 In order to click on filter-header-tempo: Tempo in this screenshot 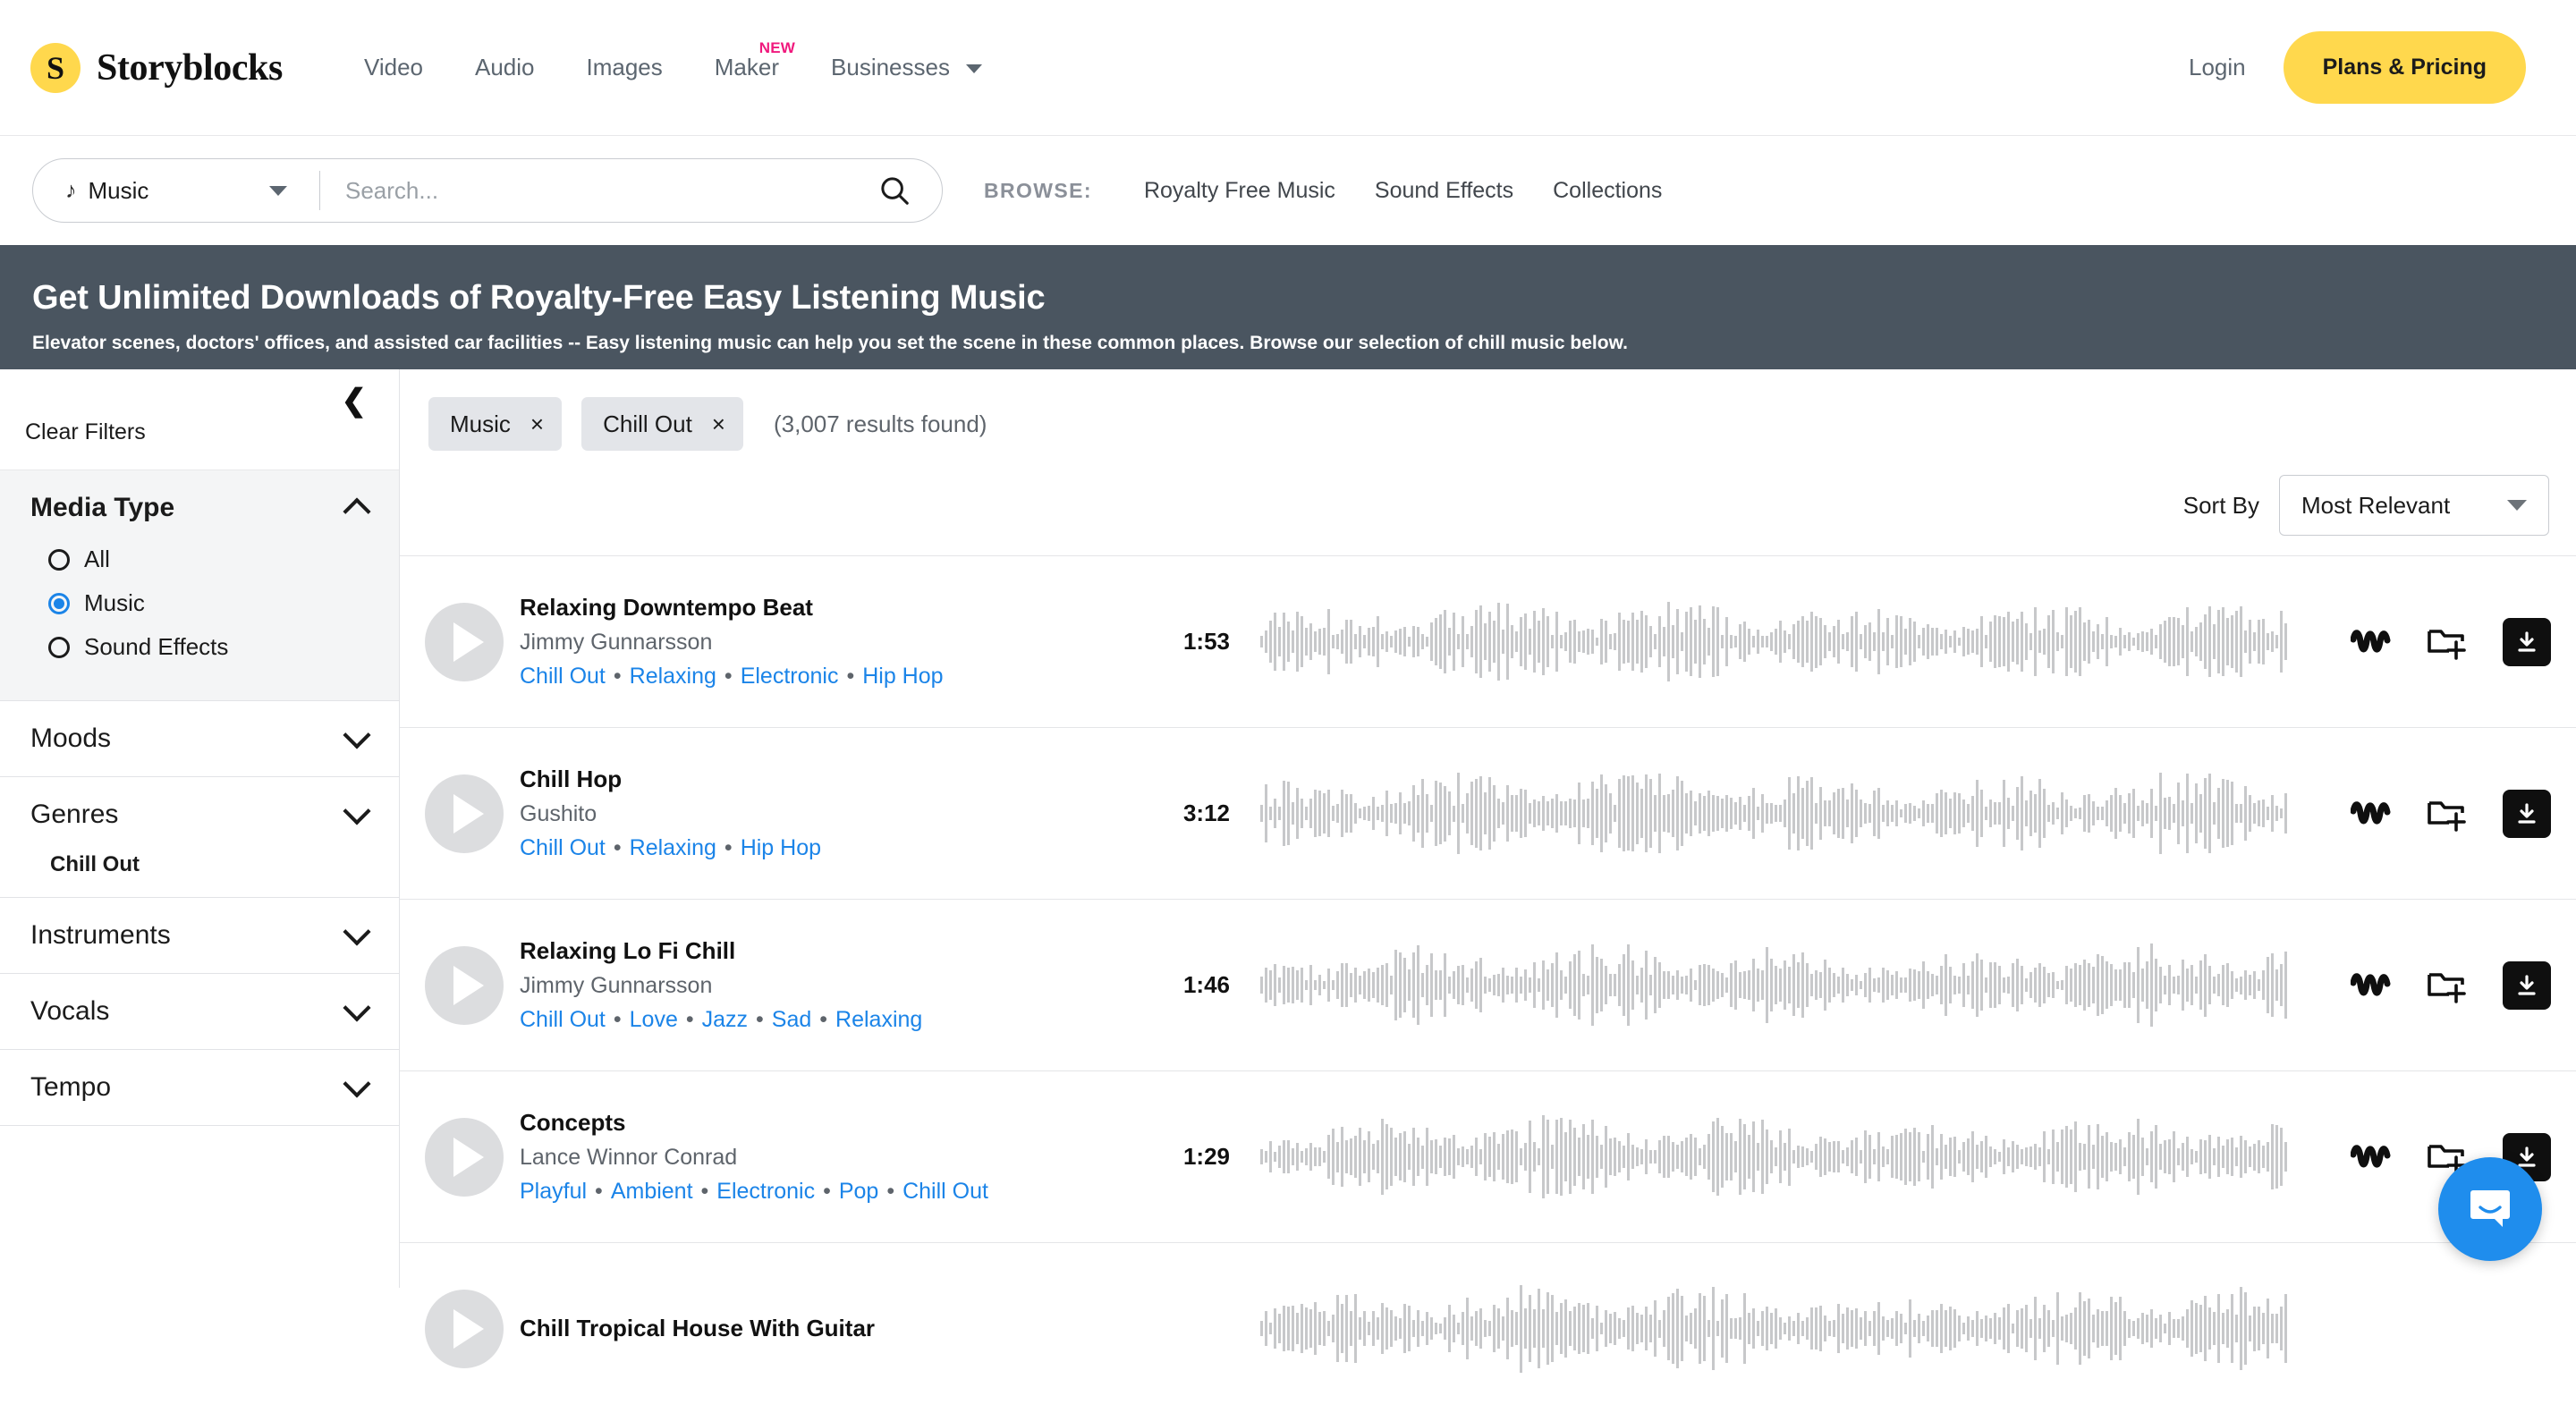, I will do `click(200, 1087)`.